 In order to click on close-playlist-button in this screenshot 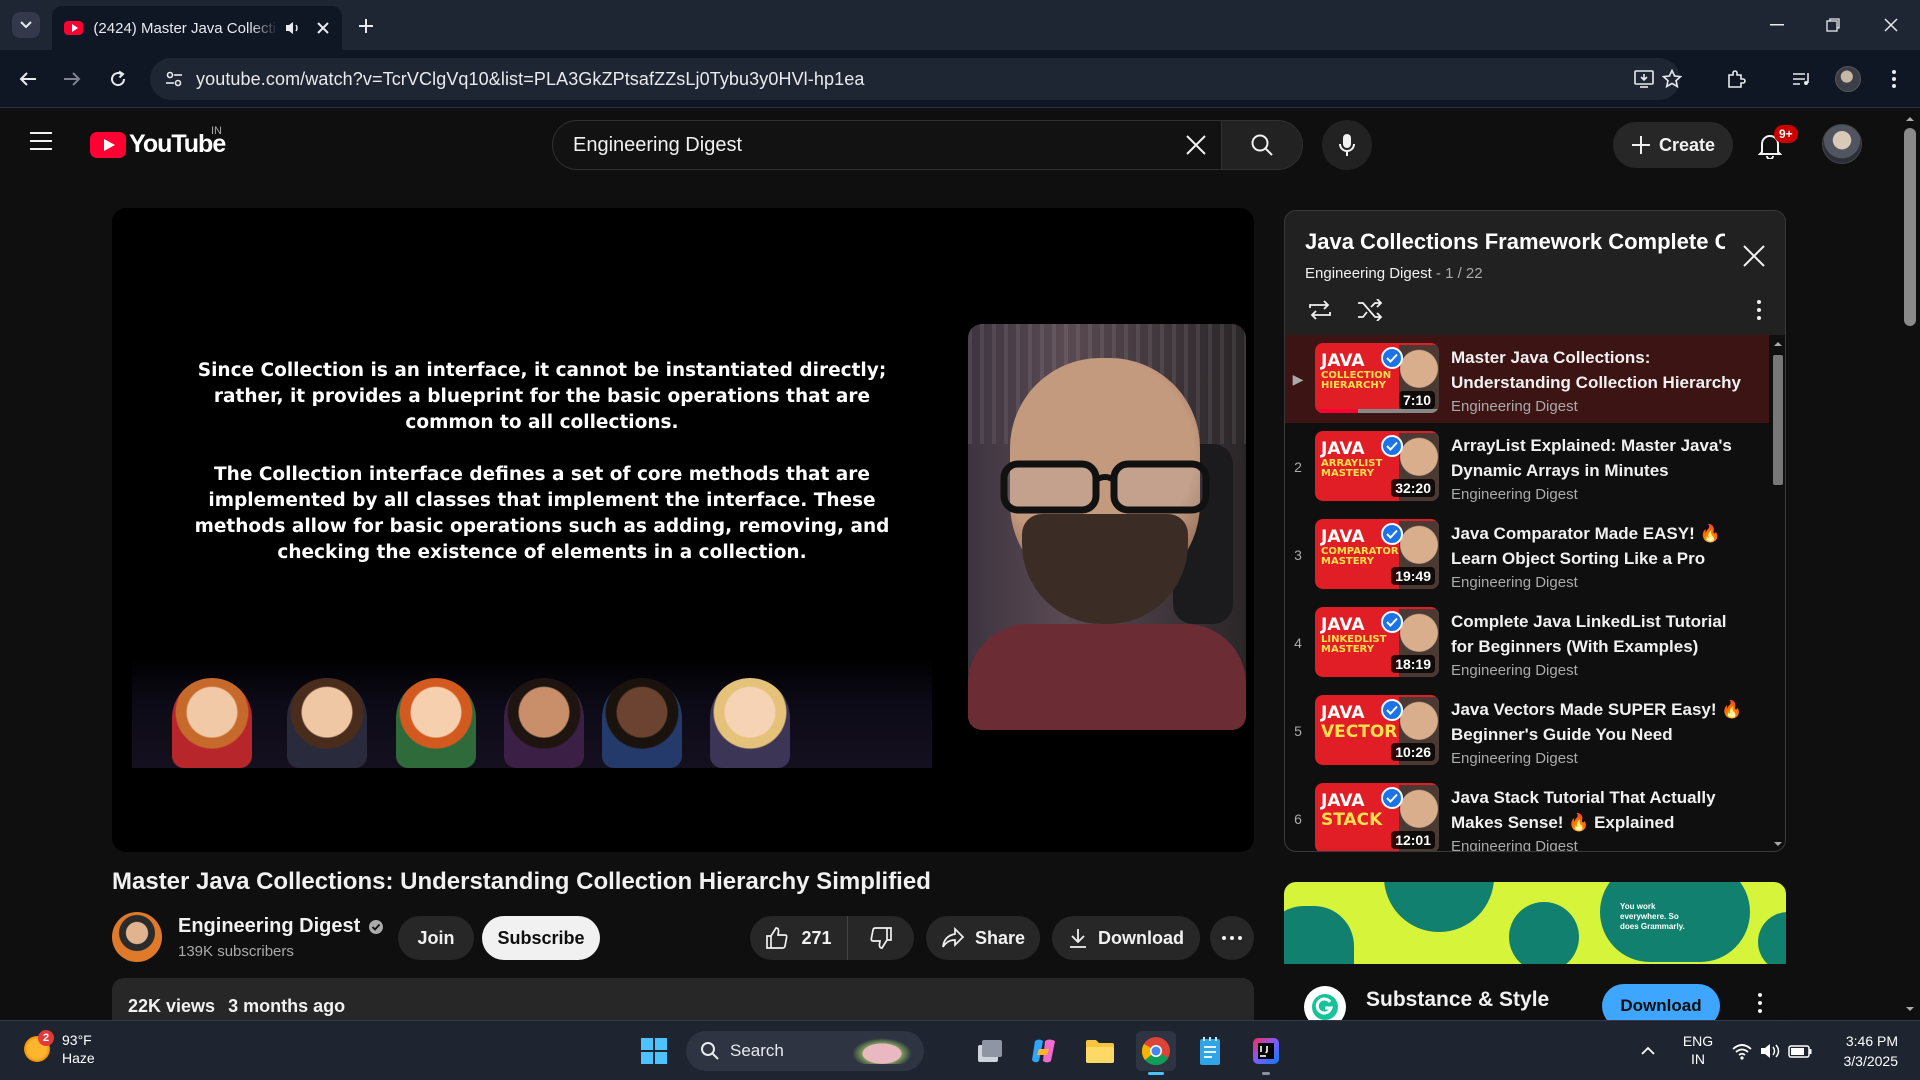, I will do `click(1754, 256)`.